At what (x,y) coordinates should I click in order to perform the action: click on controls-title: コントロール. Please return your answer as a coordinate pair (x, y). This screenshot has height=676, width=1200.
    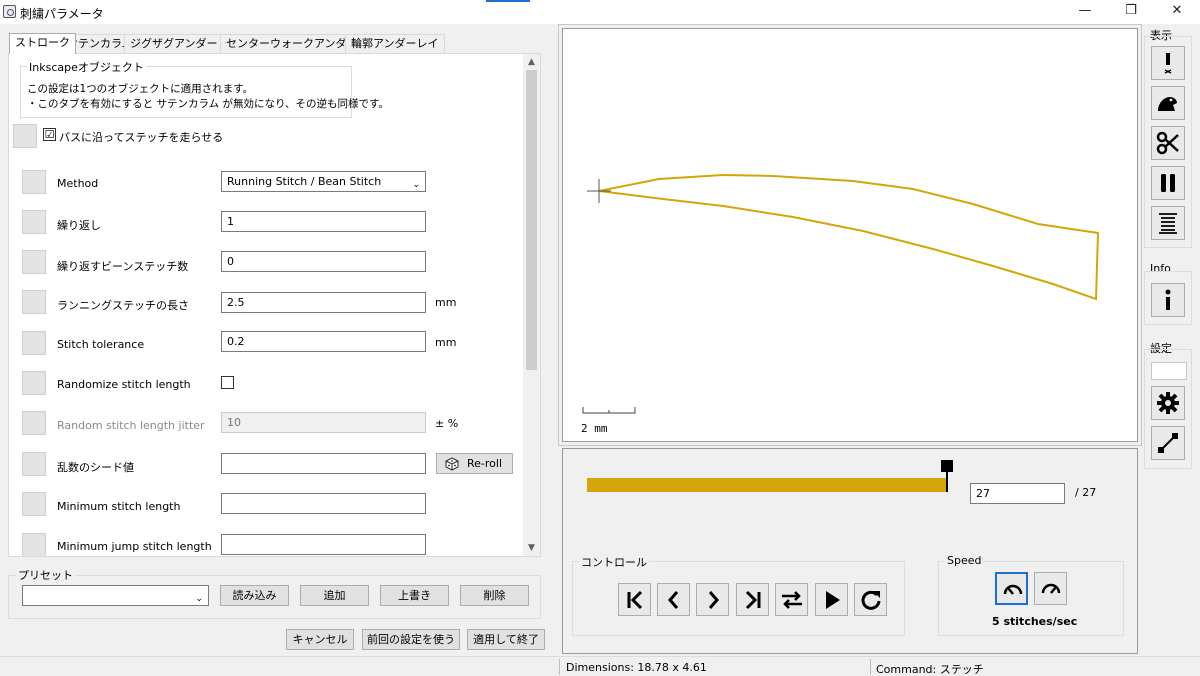
    Looking at the image, I should click on (614, 562).